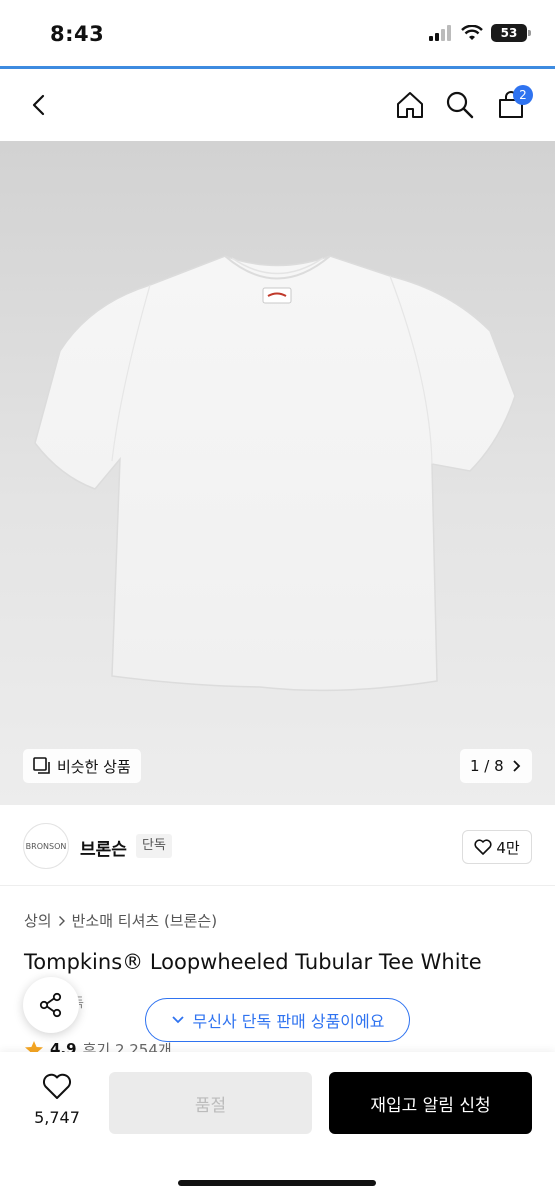  What do you see at coordinates (277, 1183) in the screenshot?
I see `home-indicator` at bounding box center [277, 1183].